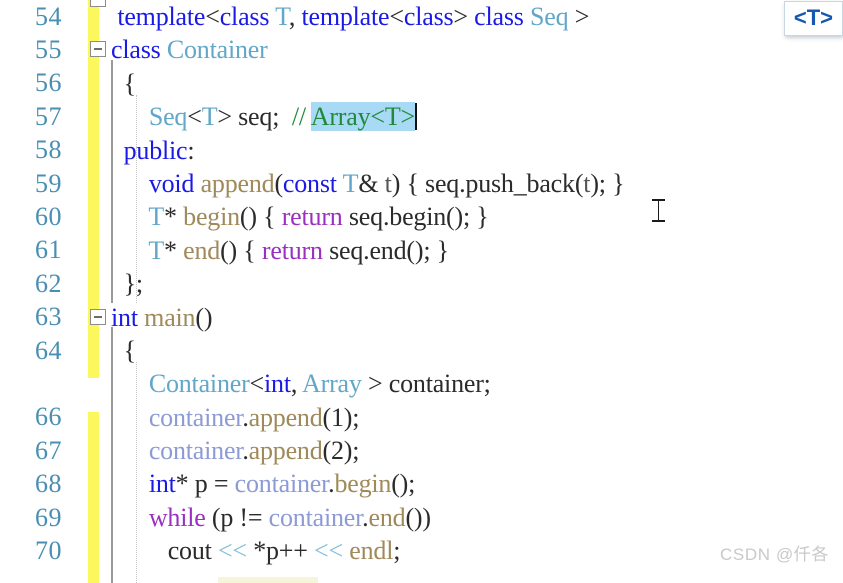 The height and width of the screenshot is (583, 843). Describe the element at coordinates (191, 150) in the screenshot. I see `code-token: :` at that location.